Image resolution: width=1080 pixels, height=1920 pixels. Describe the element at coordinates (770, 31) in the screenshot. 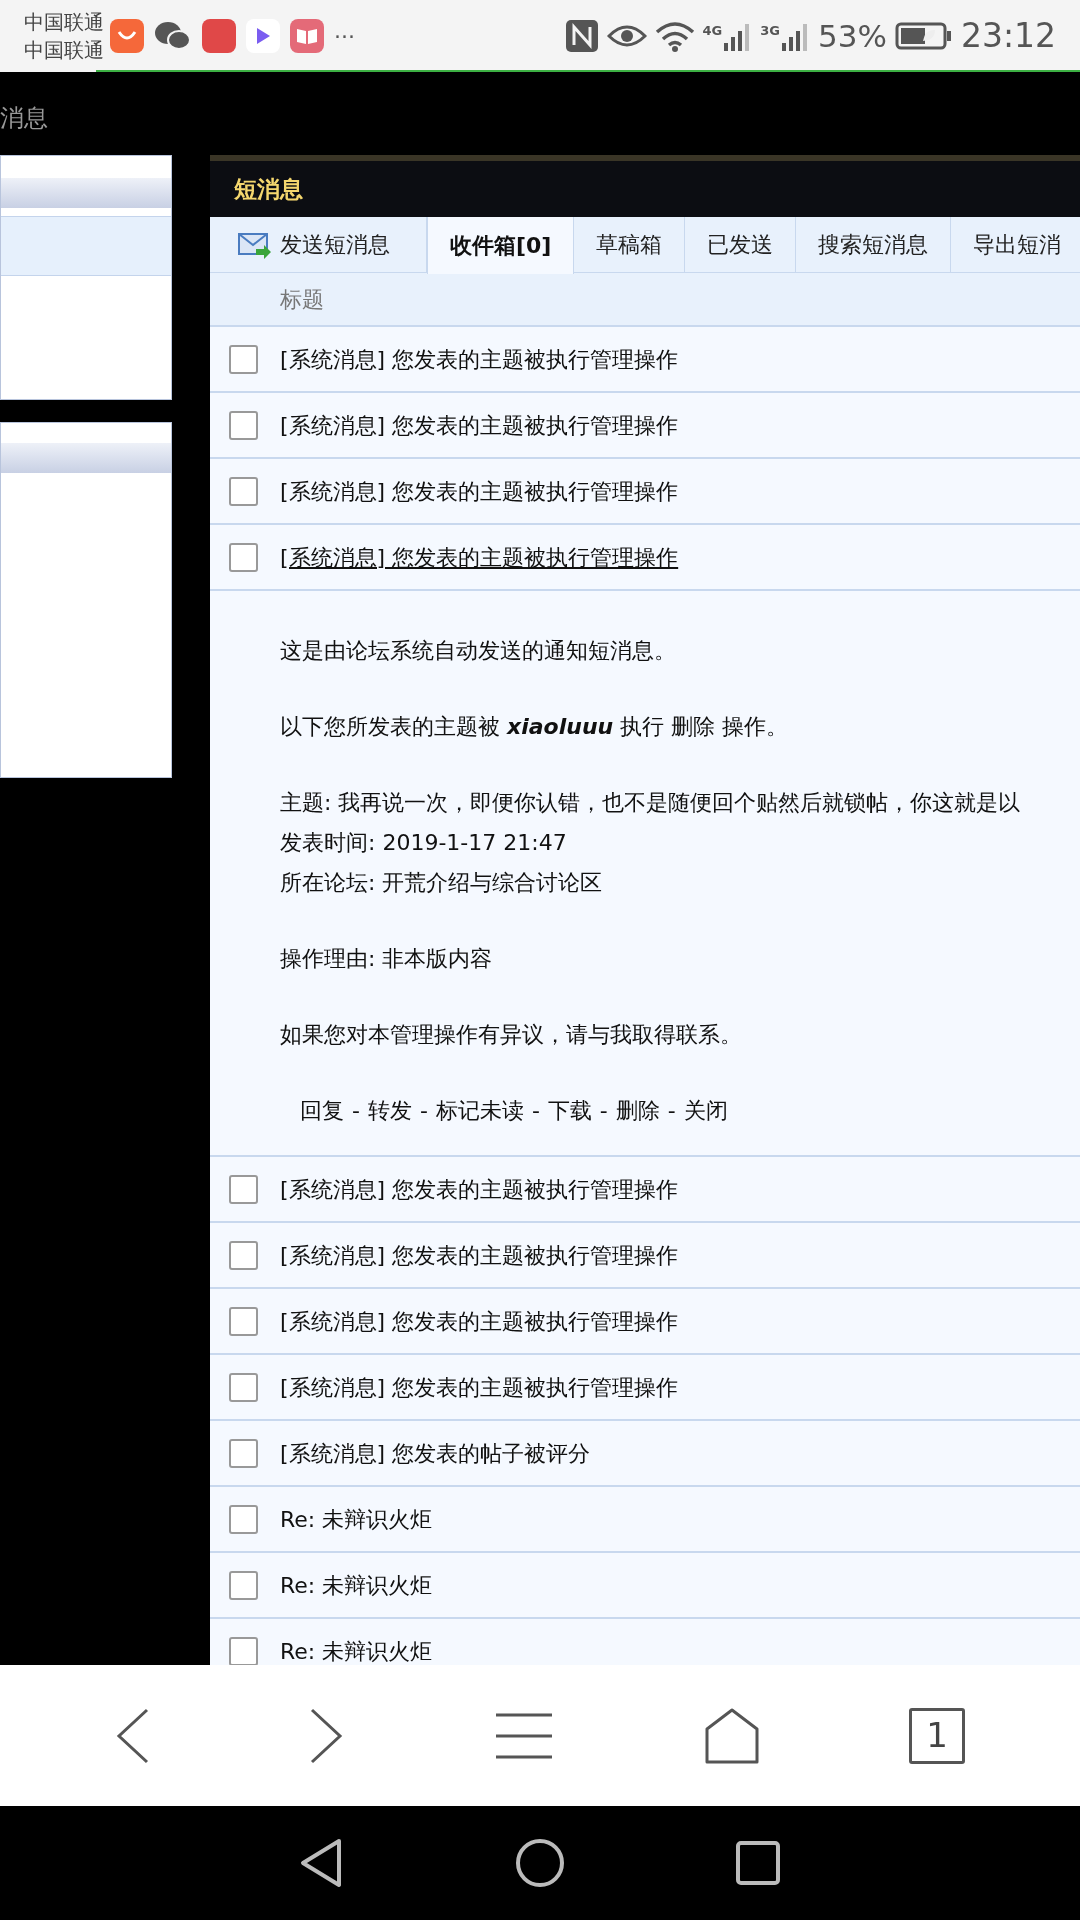

I see `network-type: 3G` at that location.